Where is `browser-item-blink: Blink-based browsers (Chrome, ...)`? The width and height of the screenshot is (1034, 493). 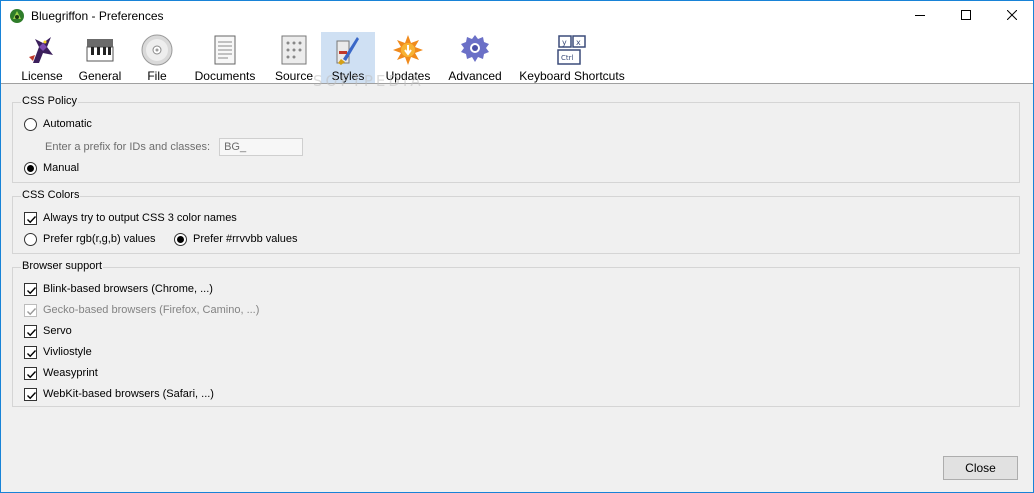 browser-item-blink: Blink-based browsers (Chrome, ...) is located at coordinates (118, 289).